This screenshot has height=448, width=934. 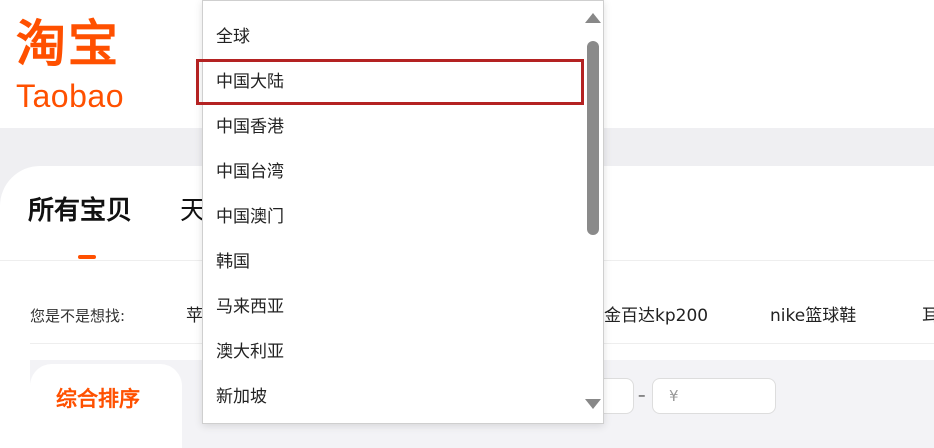 What do you see at coordinates (390, 82) in the screenshot?
I see `selected-option-highlight` at bounding box center [390, 82].